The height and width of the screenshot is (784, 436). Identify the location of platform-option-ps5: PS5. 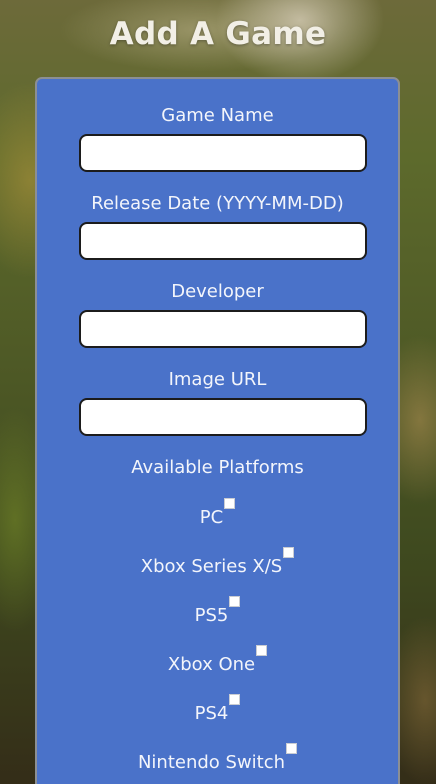
(217, 612).